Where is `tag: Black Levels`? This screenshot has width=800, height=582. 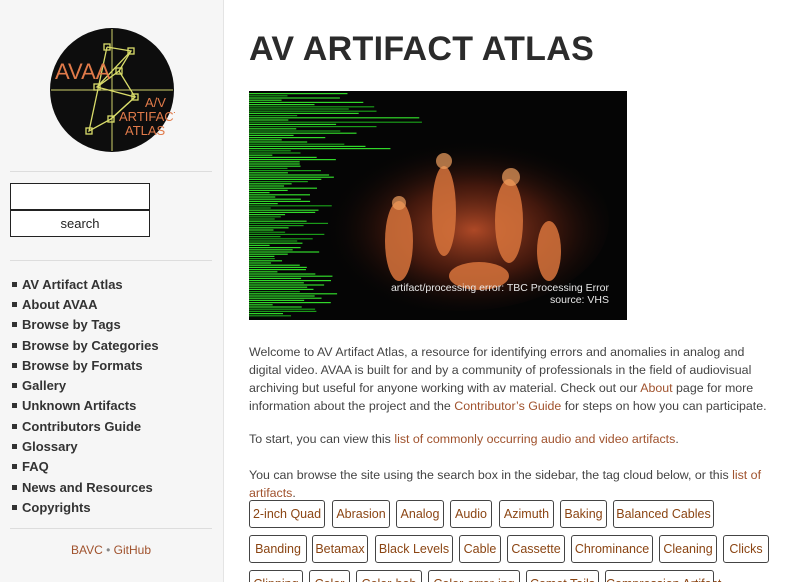 tag: Black Levels is located at coordinates (414, 549).